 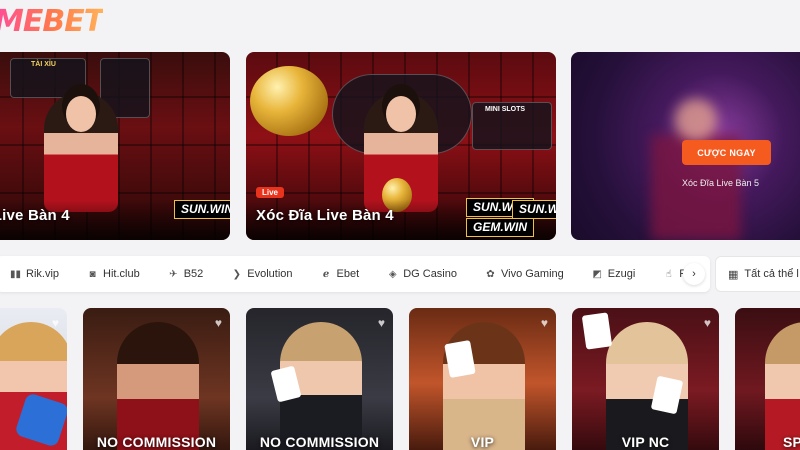 I want to click on live-badge: Live, so click(x=270, y=192).